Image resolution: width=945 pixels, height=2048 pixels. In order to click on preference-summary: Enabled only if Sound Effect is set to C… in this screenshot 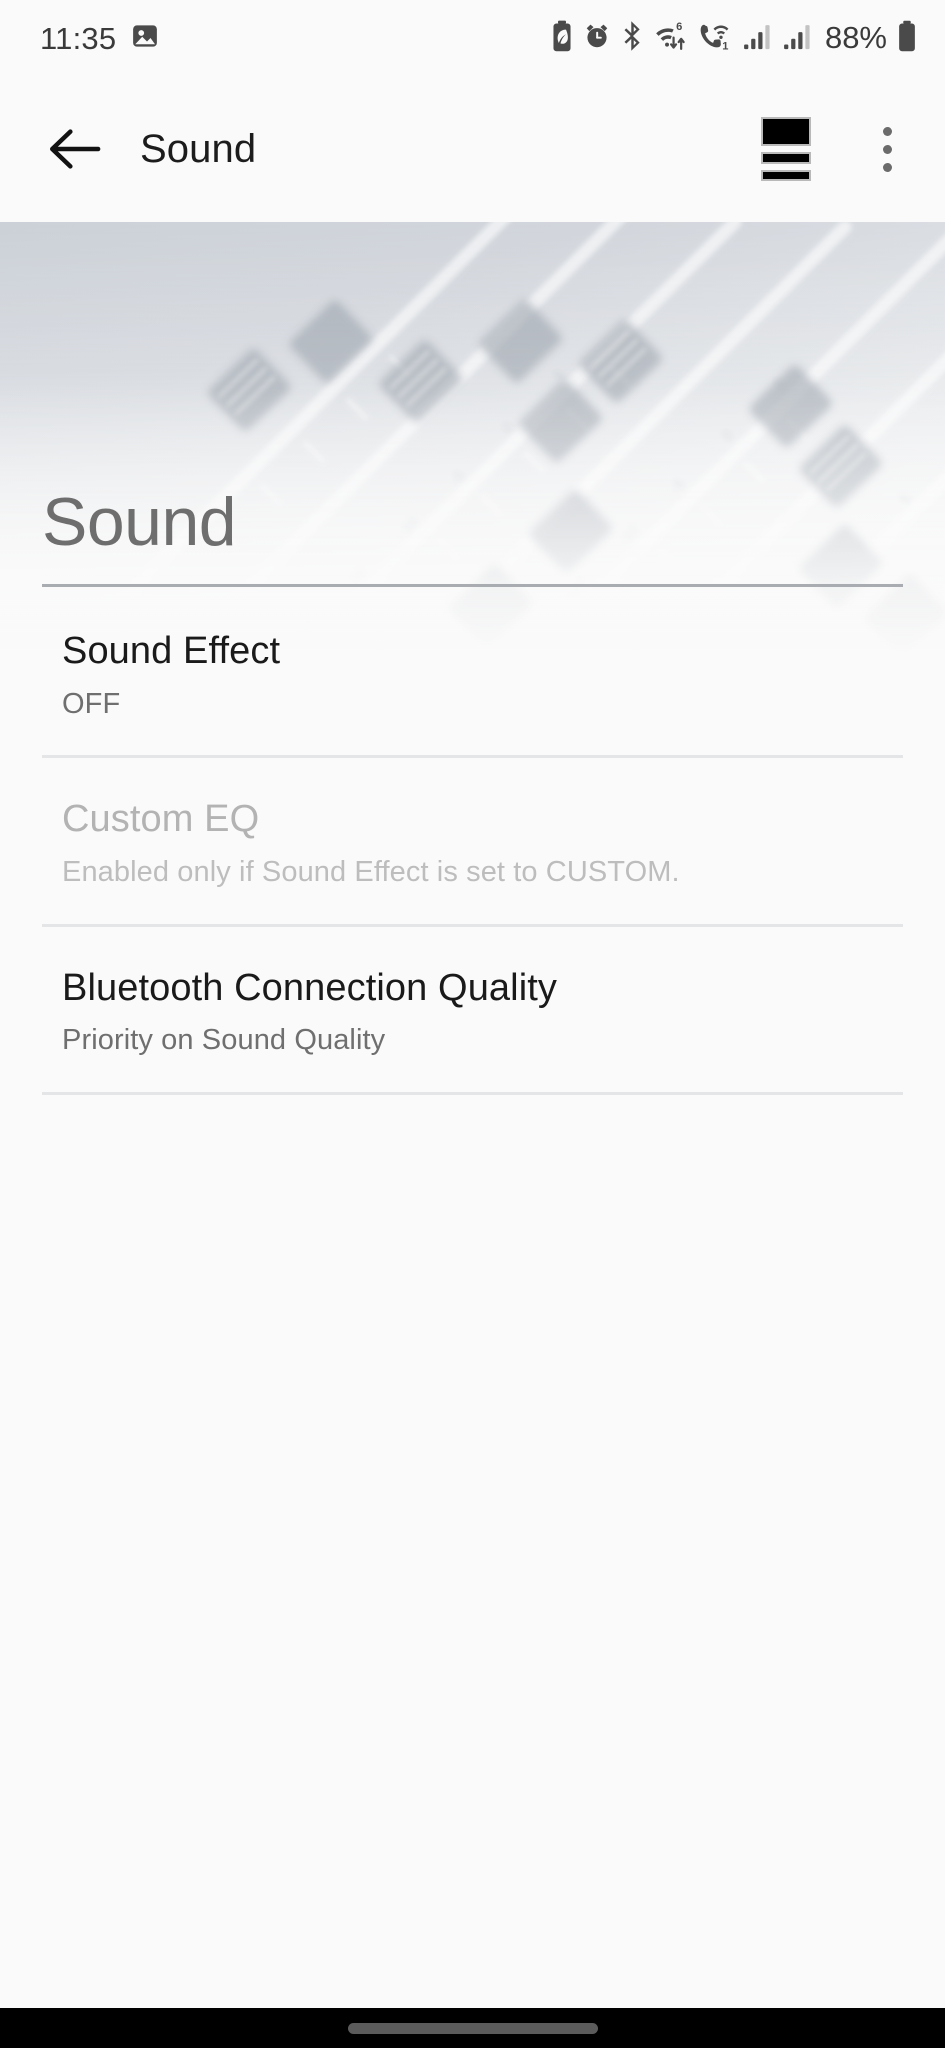, I will do `click(371, 871)`.